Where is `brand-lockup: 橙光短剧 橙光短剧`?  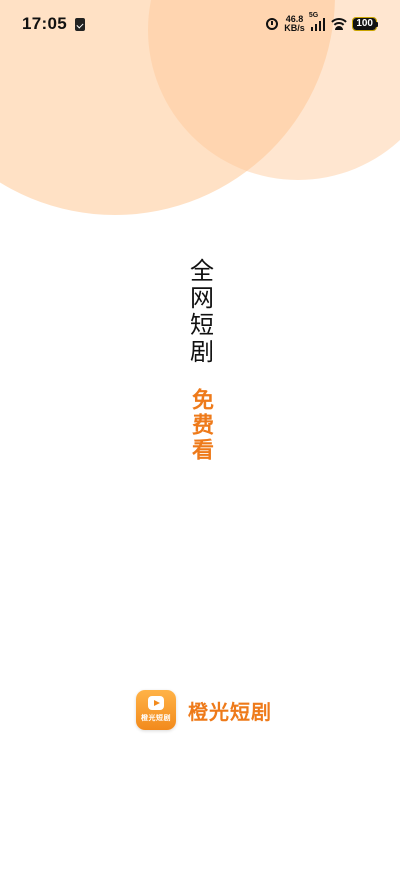 brand-lockup: 橙光短剧 橙光短剧 is located at coordinates (204, 710).